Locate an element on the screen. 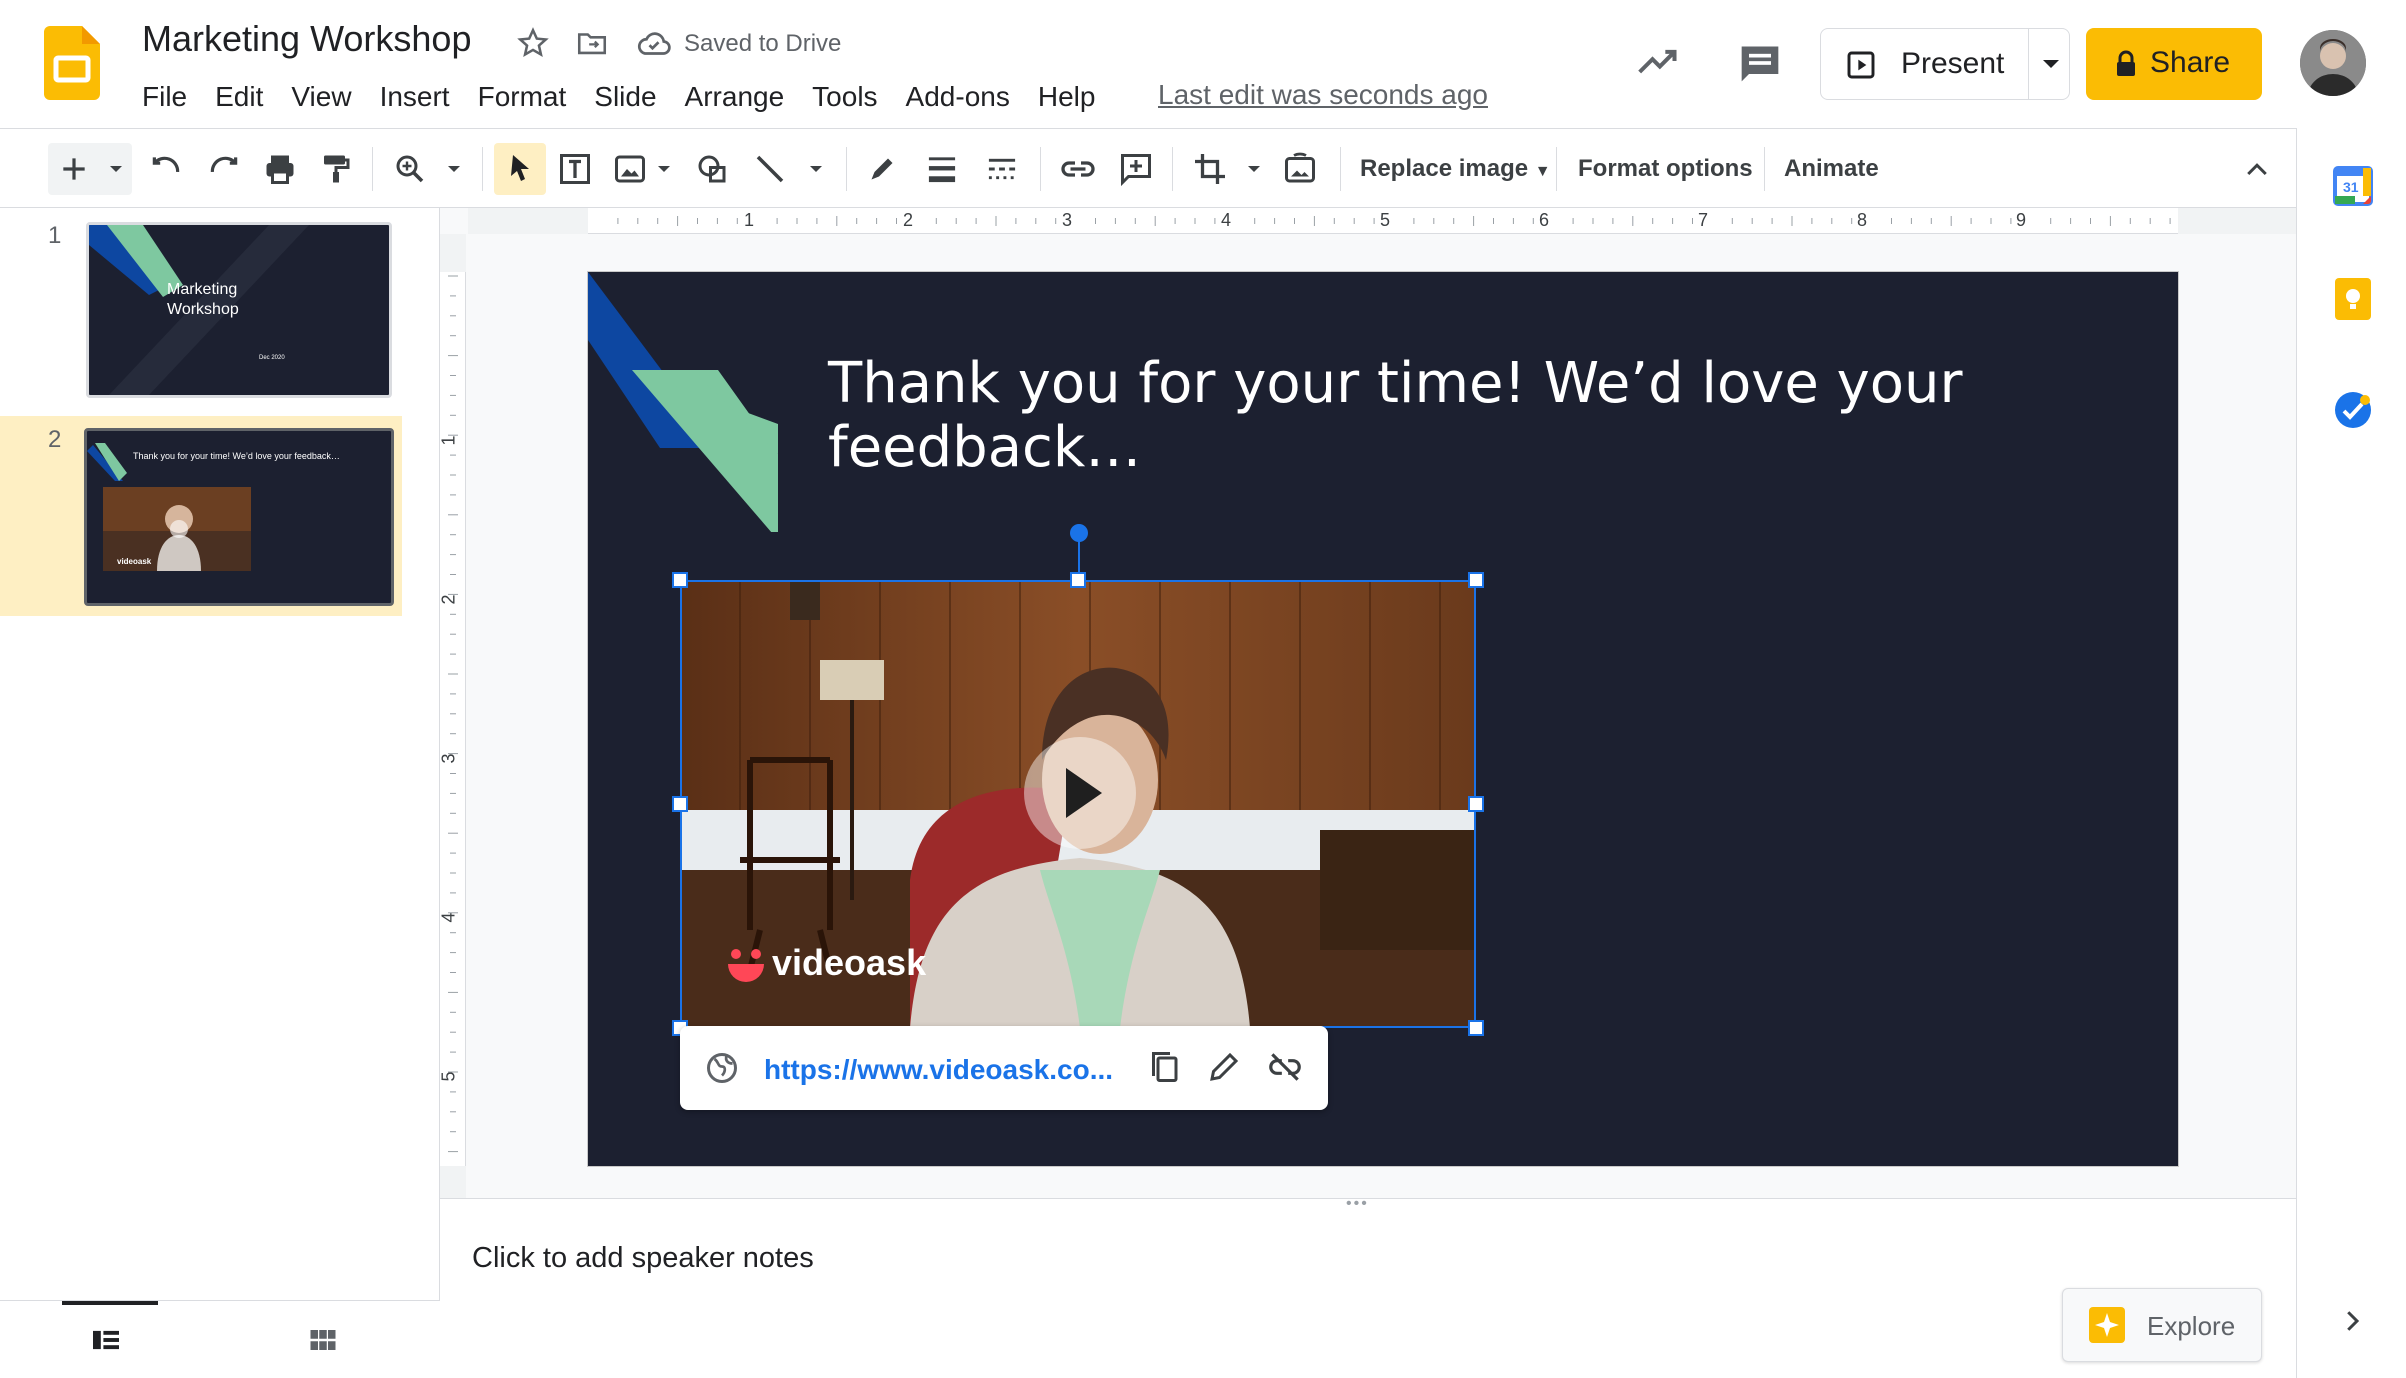 The image size is (2406, 1378). line-icon is located at coordinates (770, 169).